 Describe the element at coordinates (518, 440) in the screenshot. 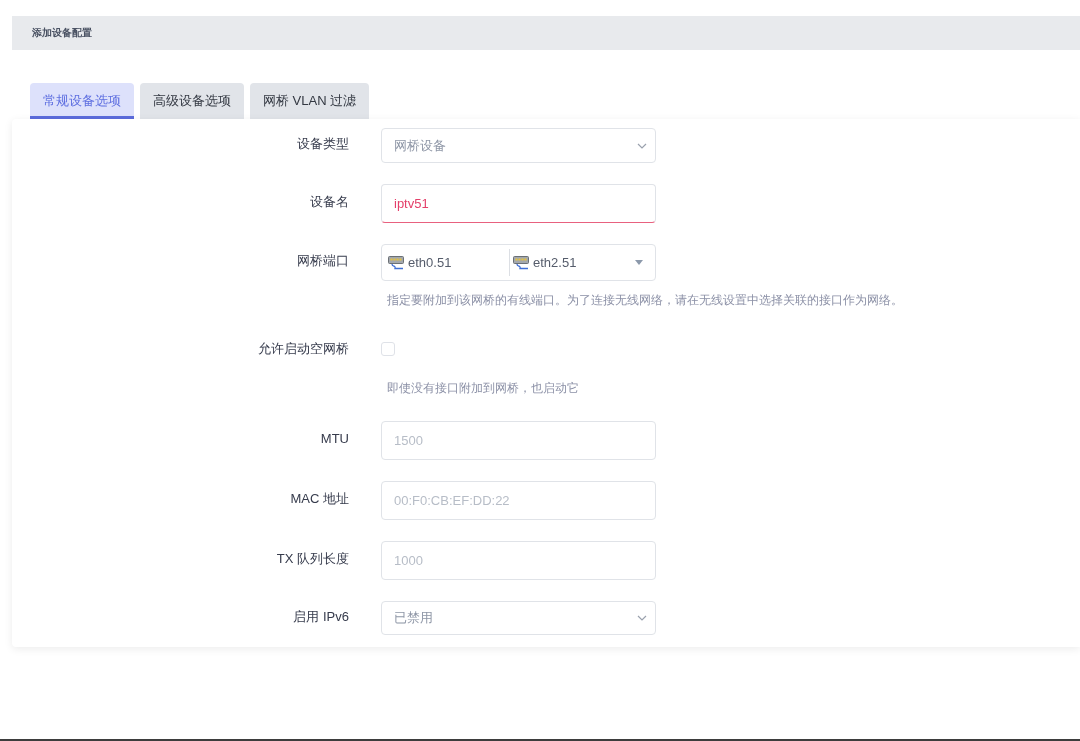

I see `text-field: 1500` at that location.